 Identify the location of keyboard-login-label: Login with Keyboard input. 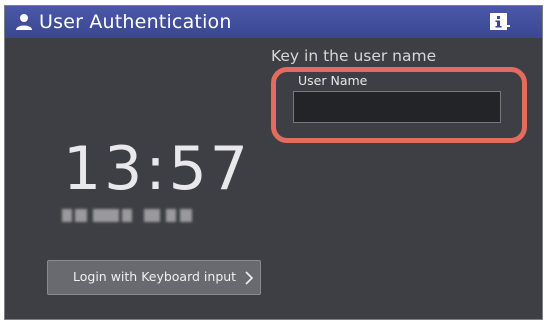
(155, 276).